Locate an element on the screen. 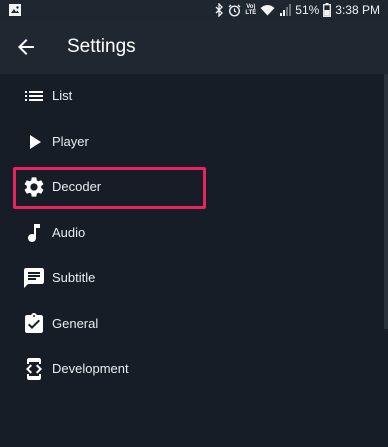 The width and height of the screenshot is (388, 447). menu-item-player: Player is located at coordinates (194, 142).